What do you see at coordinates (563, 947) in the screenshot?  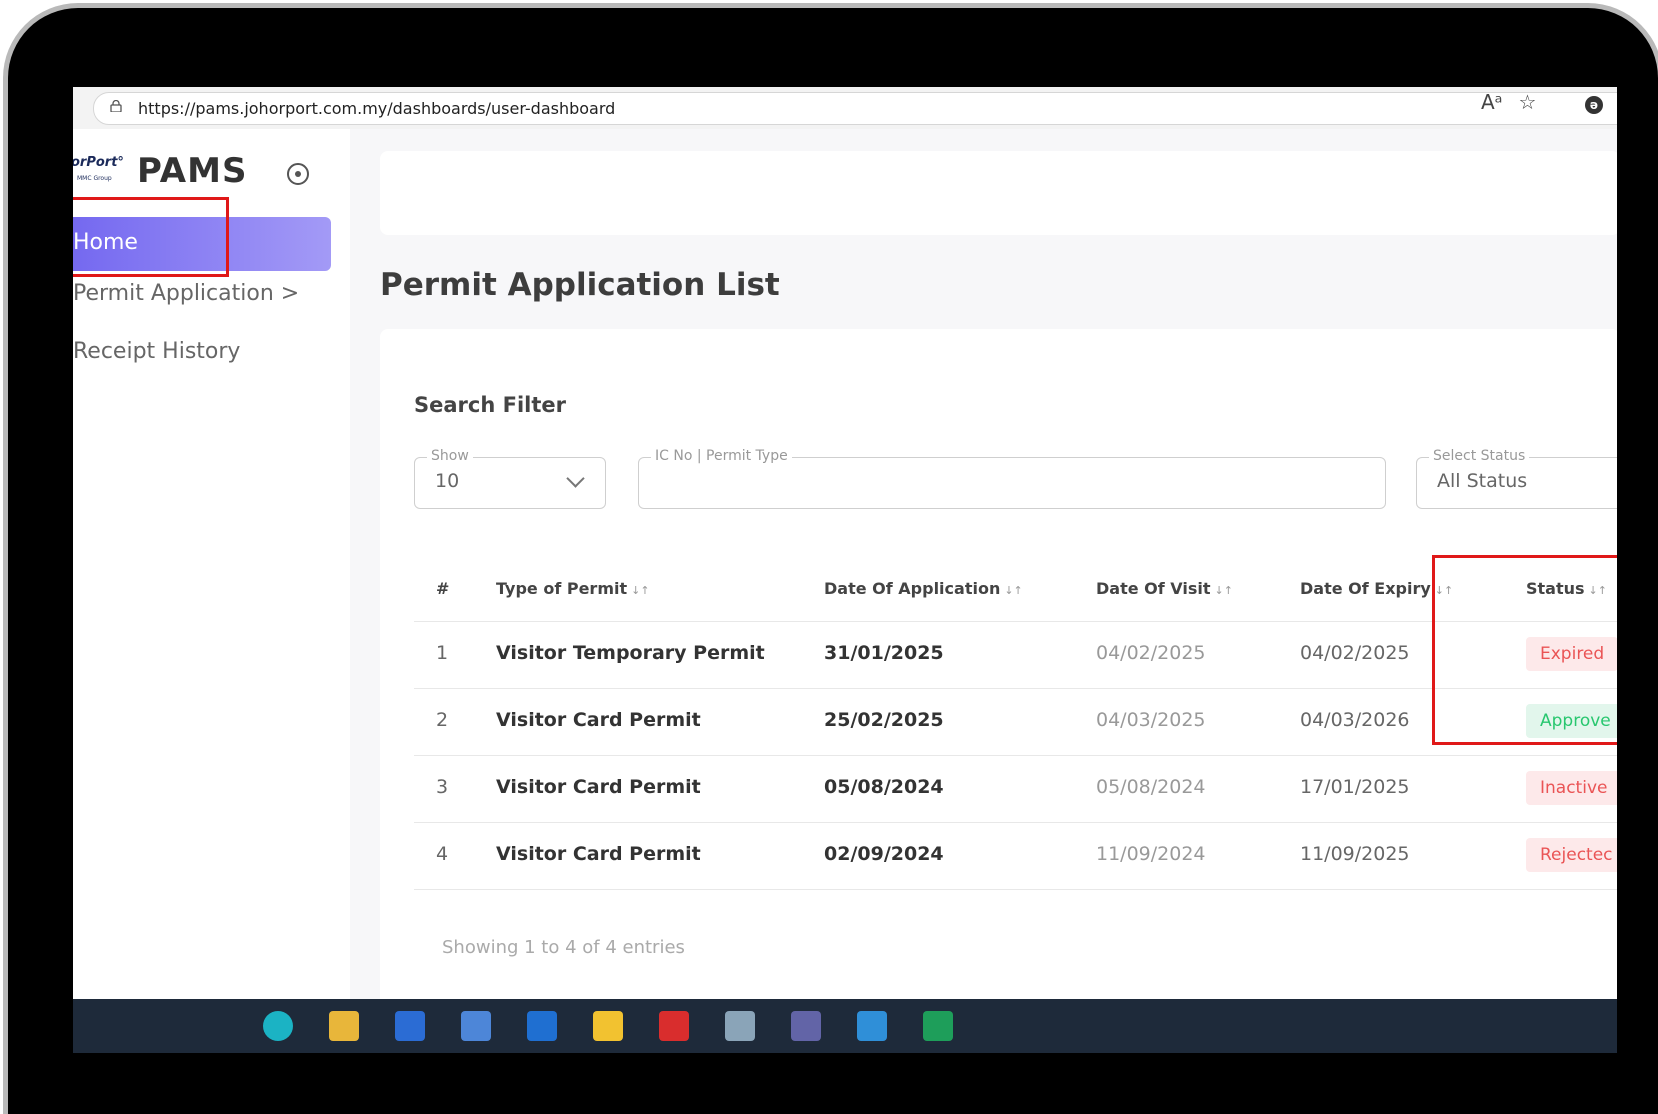 I see `entries-summary: Showing 1 to 4 of 4 entries` at bounding box center [563, 947].